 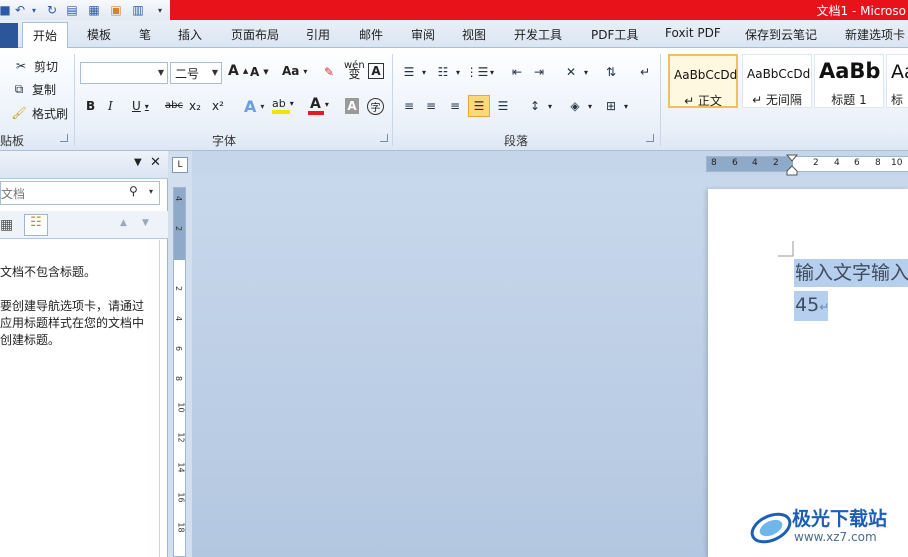 I want to click on tab-foxit-pdf: Foxit PDF, so click(x=693, y=33).